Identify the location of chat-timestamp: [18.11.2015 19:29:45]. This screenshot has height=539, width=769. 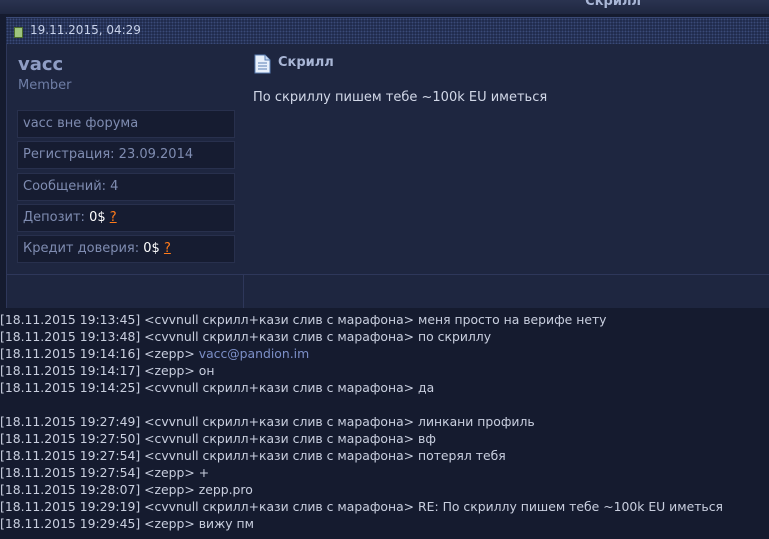
(70, 523).